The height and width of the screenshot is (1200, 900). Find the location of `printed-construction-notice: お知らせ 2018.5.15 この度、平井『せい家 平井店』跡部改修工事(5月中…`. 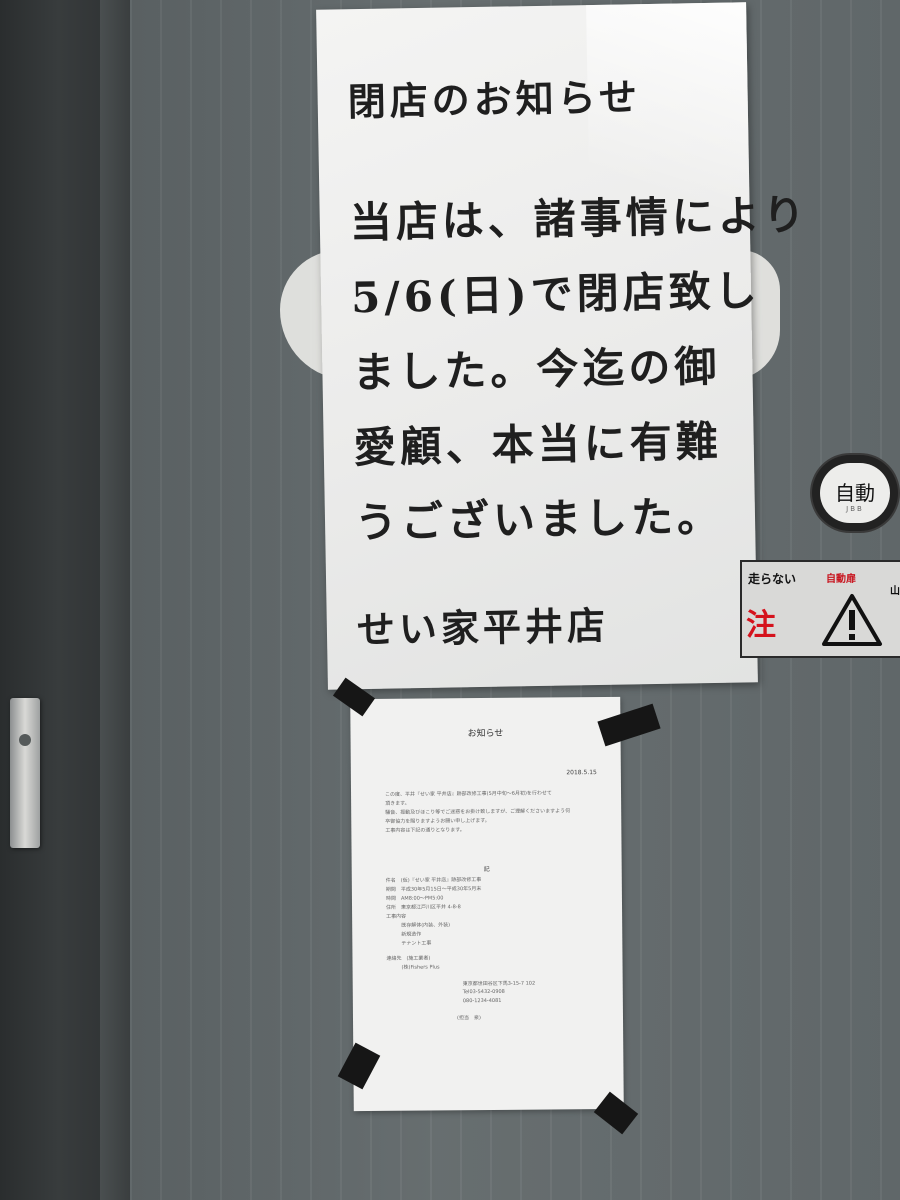

printed-construction-notice: お知らせ 2018.5.15 この度、平井『せい家 平井店』跡部改修工事(5月中… is located at coordinates (487, 904).